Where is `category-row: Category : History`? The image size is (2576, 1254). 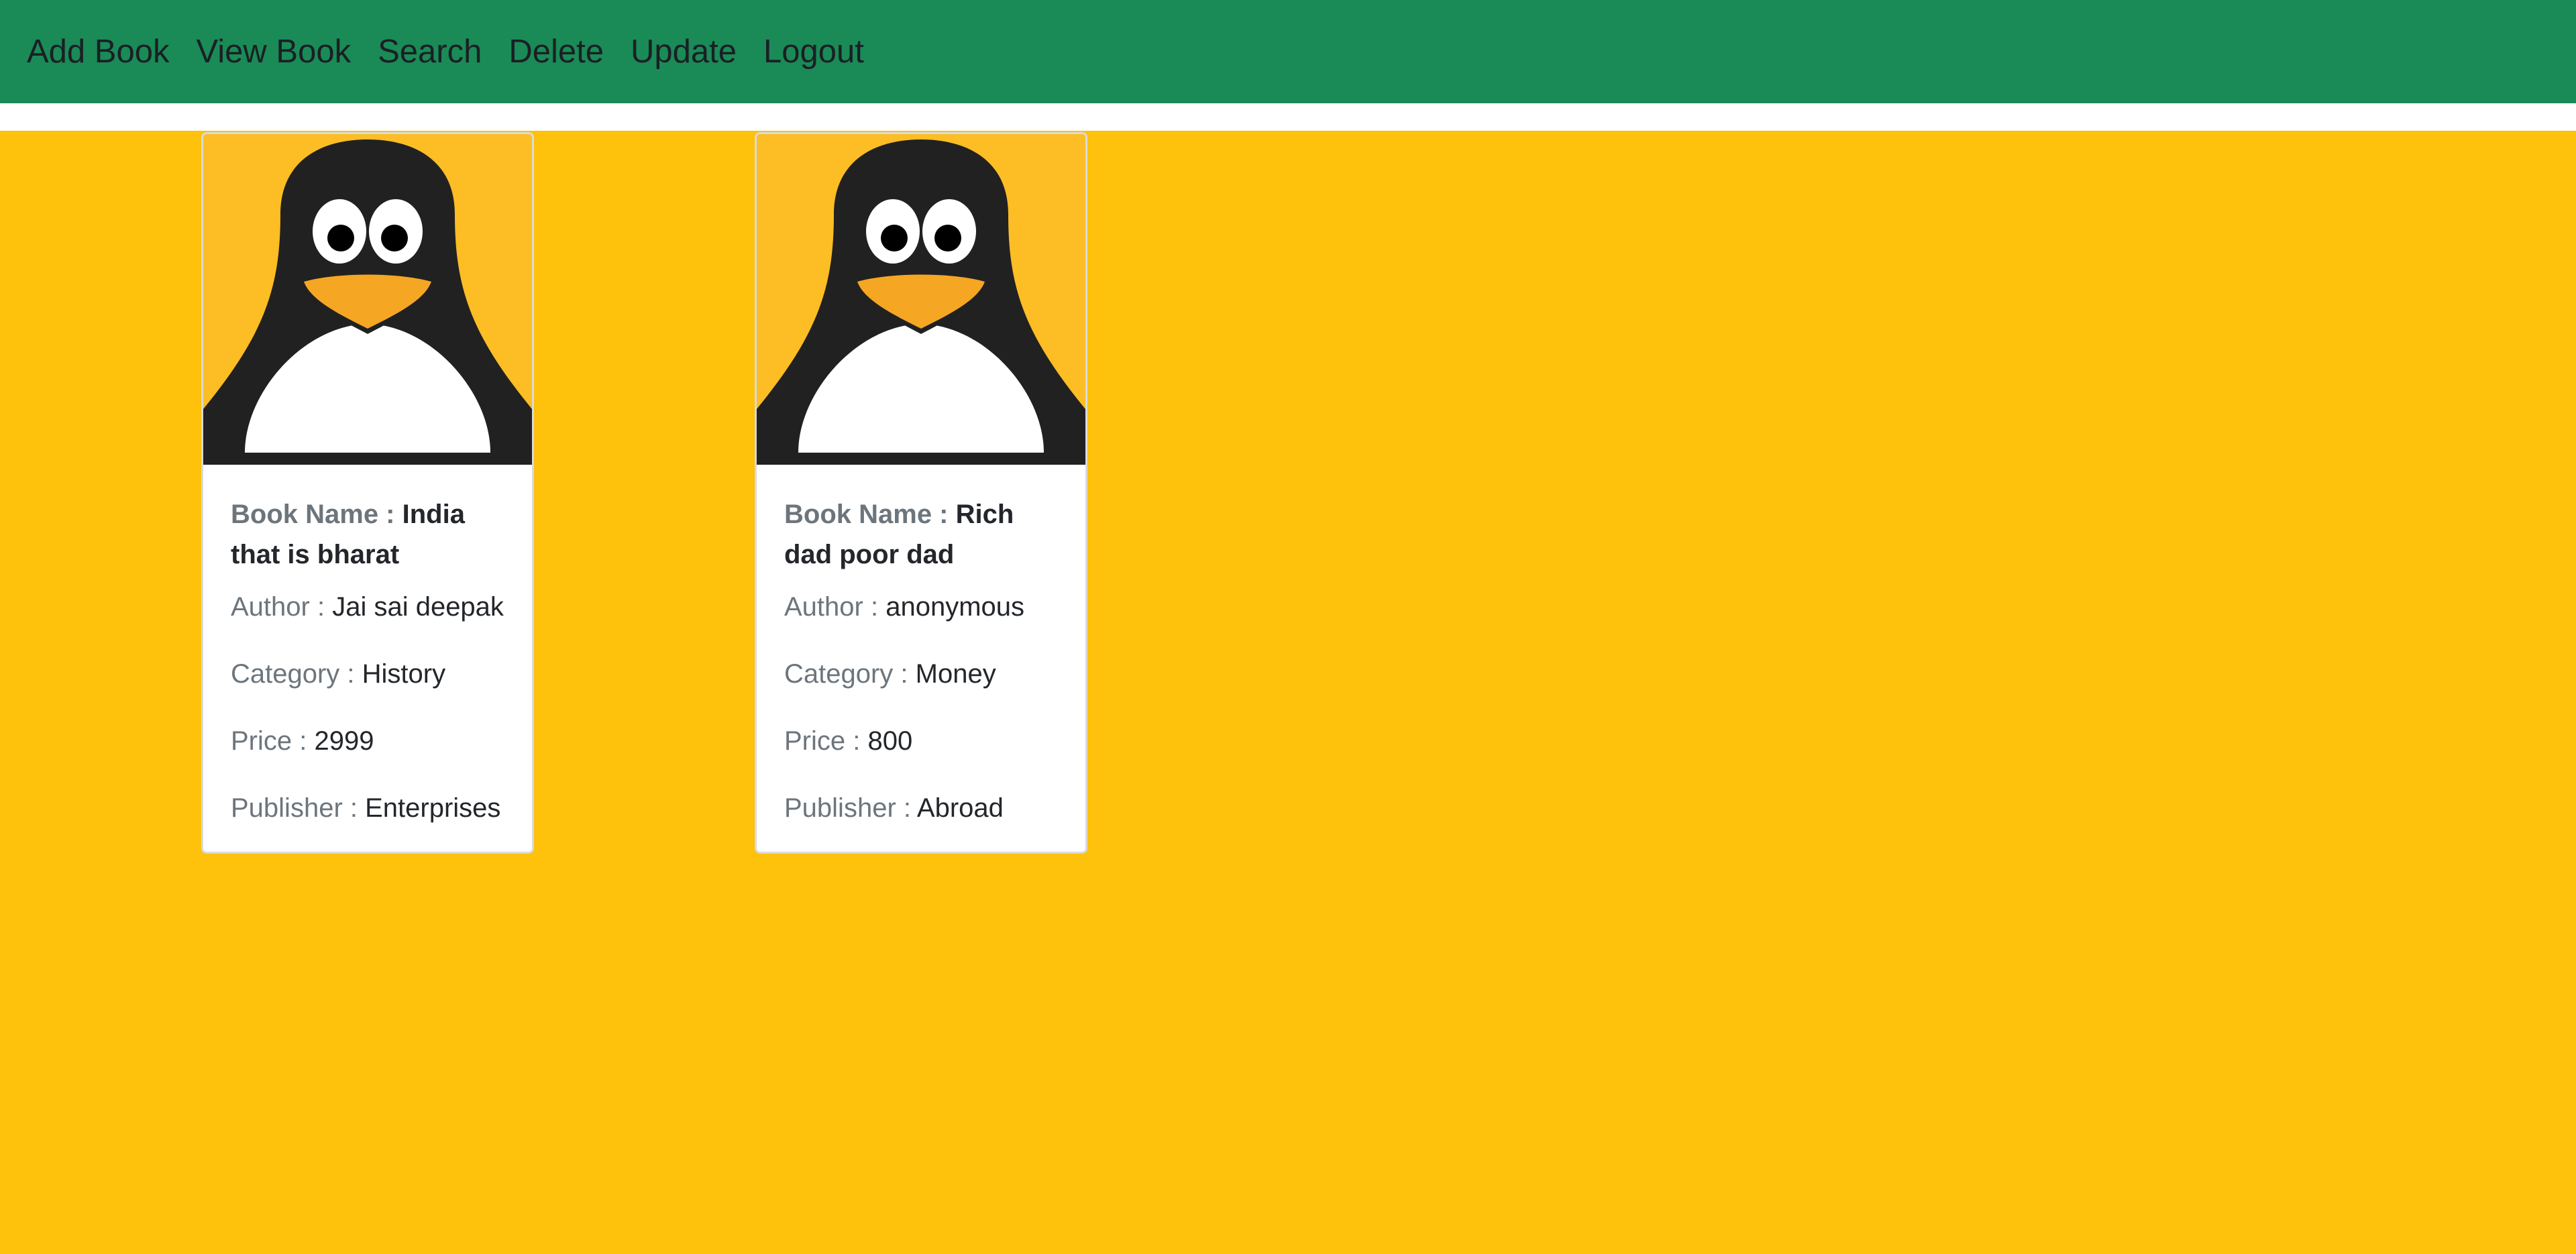
category-row: Category : History is located at coordinates (367, 674).